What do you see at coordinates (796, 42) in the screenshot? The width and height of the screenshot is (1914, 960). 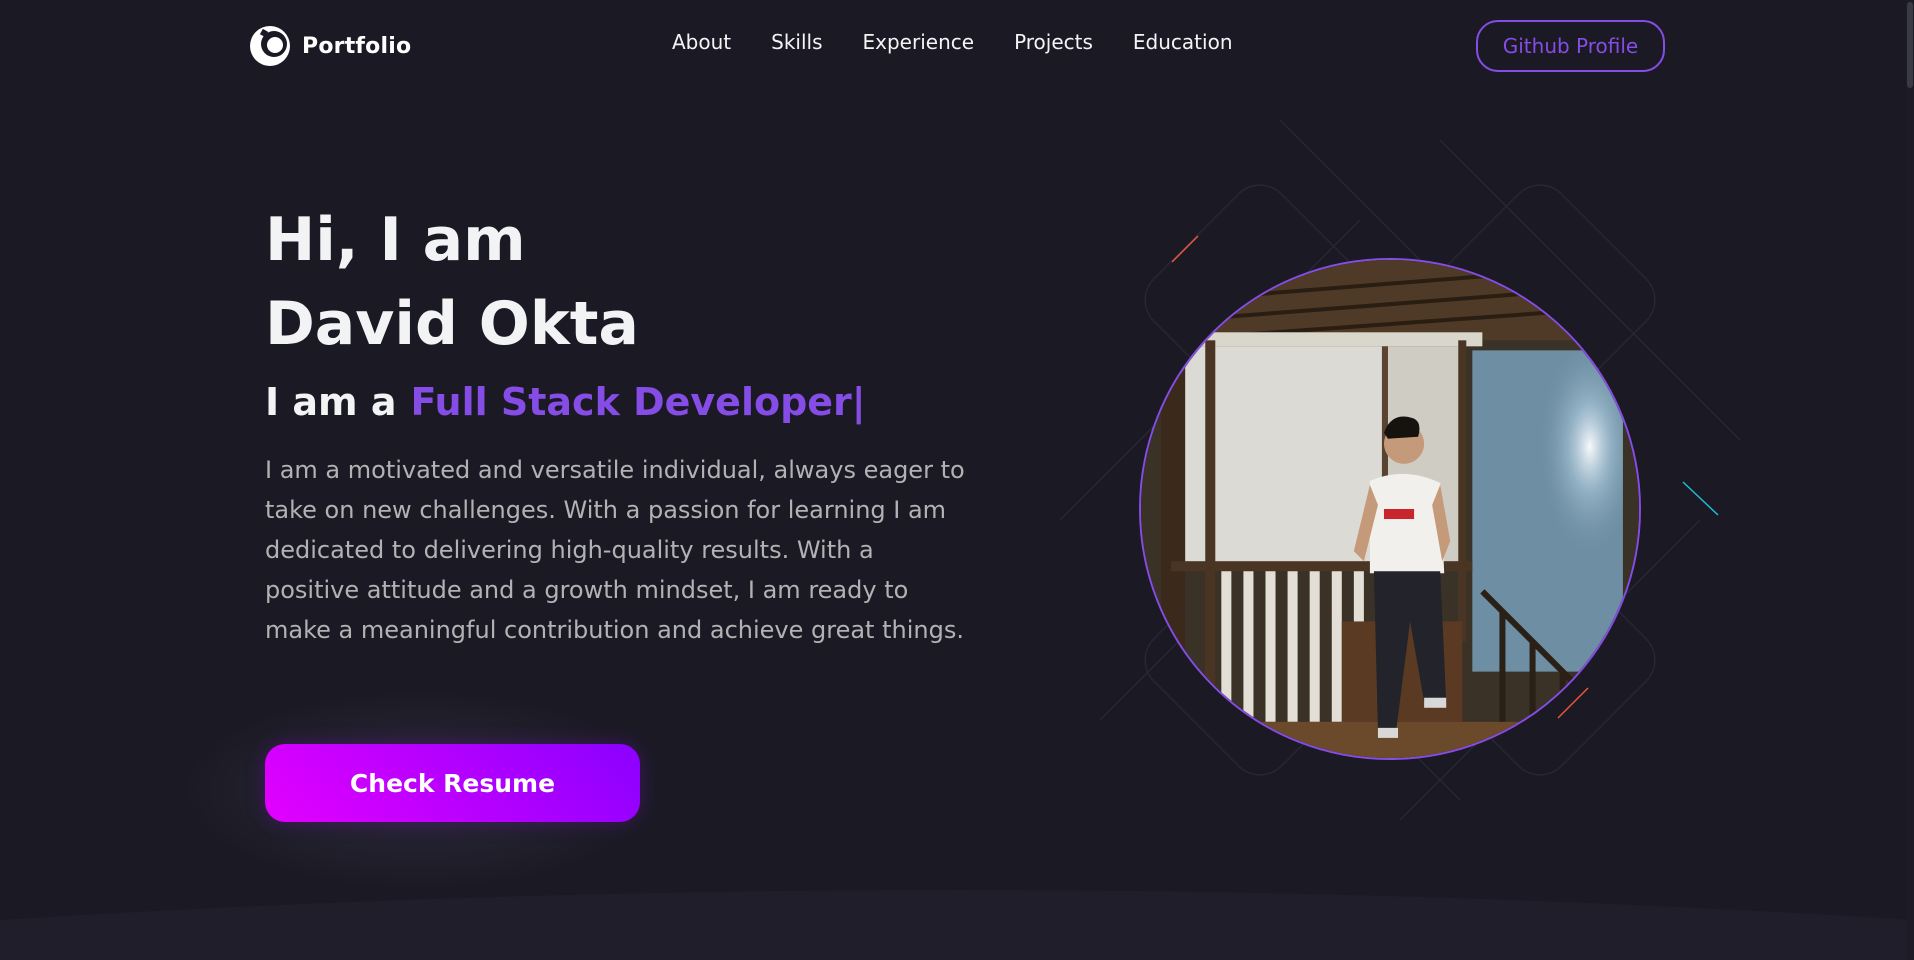 I see `nav-link-skills: Skills` at bounding box center [796, 42].